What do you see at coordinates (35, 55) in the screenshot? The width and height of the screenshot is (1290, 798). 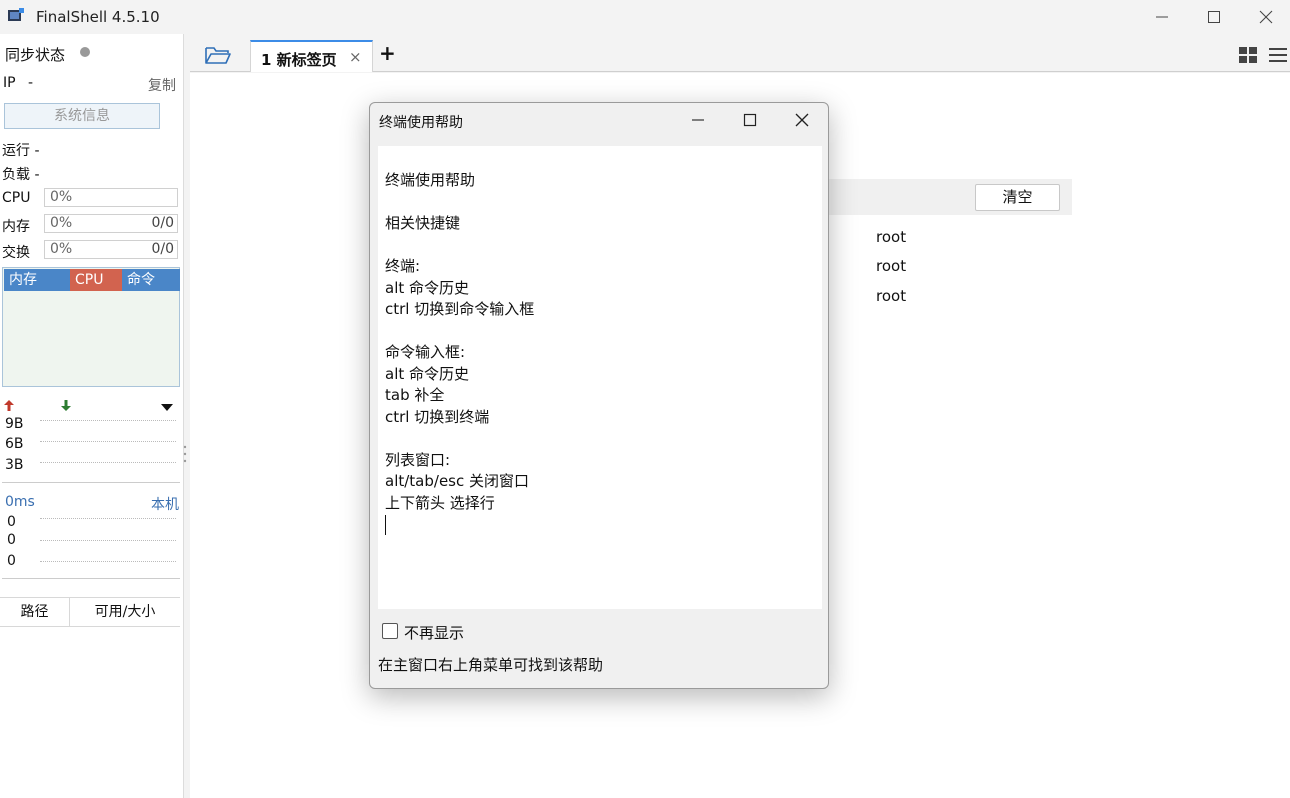 I see `sync-status-label: 同步状态` at bounding box center [35, 55].